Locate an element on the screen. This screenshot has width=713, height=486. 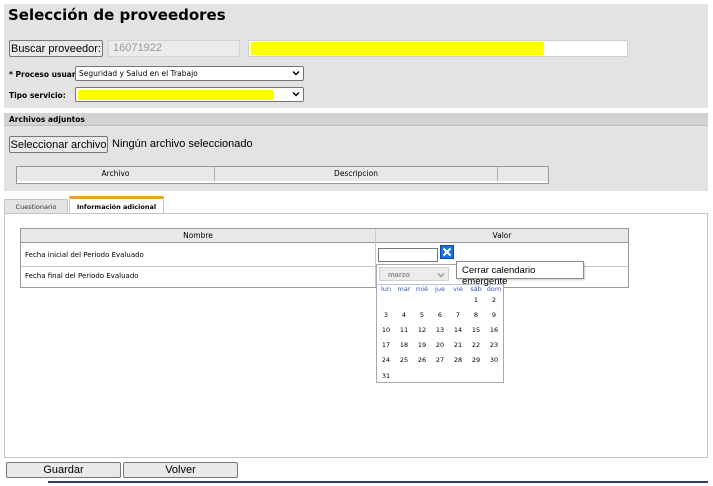
calendar-day: 19 is located at coordinates (422, 345).